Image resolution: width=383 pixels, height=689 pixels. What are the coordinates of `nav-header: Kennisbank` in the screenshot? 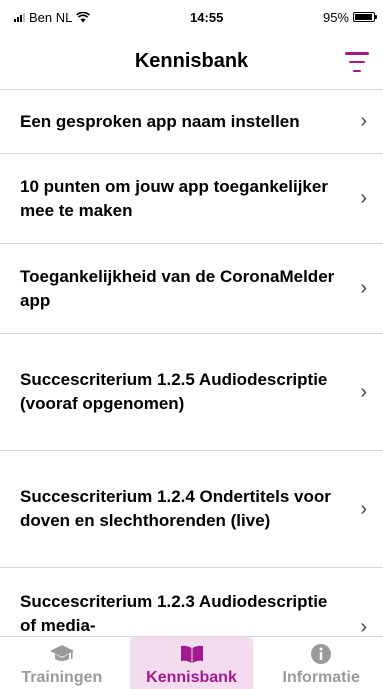 It's located at (191, 62).